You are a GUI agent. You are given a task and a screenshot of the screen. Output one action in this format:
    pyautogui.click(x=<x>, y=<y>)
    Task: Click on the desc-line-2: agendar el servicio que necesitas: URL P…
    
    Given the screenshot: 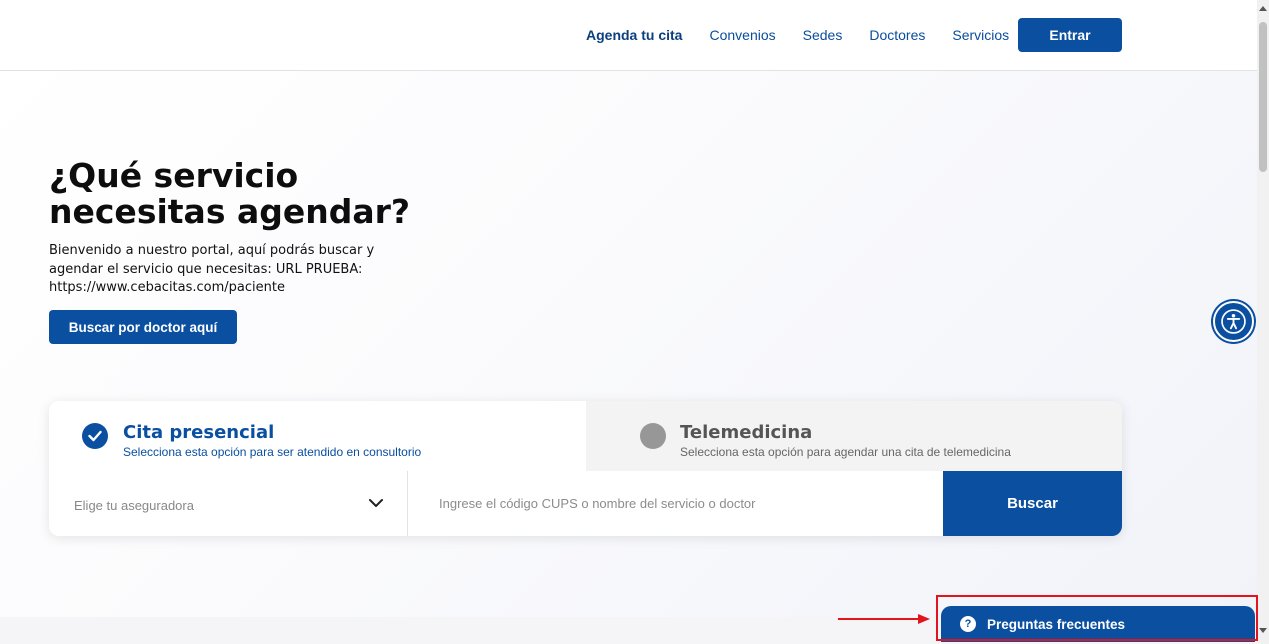 What is the action you would take?
    pyautogui.click(x=206, y=269)
    